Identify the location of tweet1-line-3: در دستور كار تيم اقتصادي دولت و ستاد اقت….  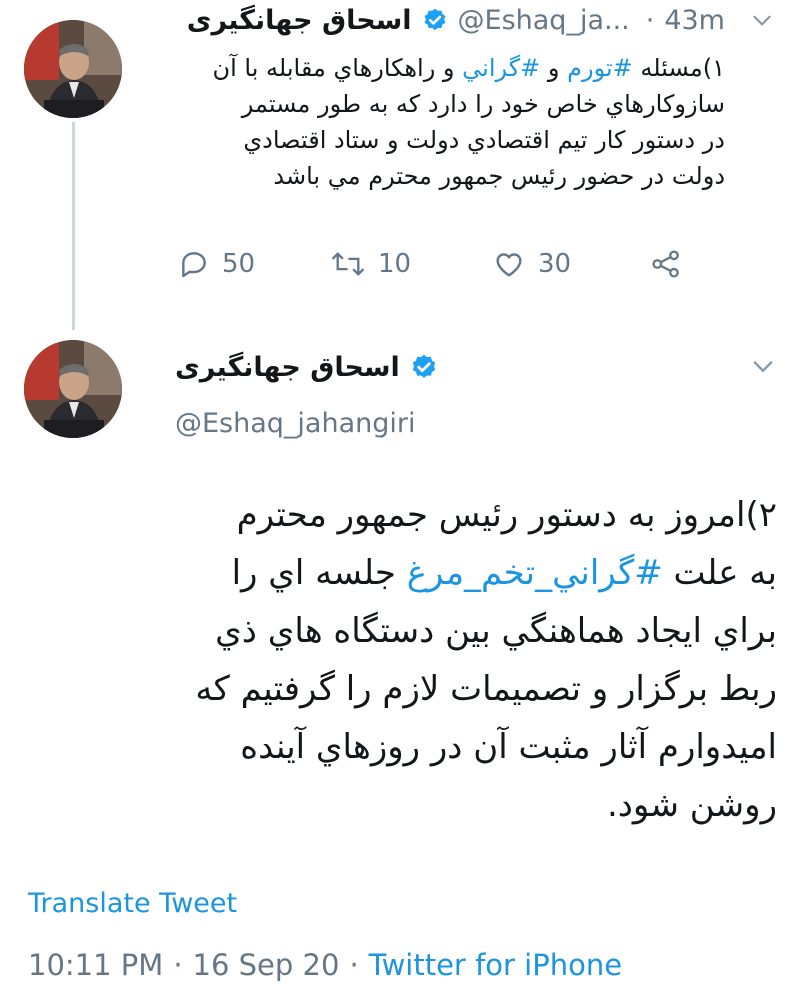
(484, 140).